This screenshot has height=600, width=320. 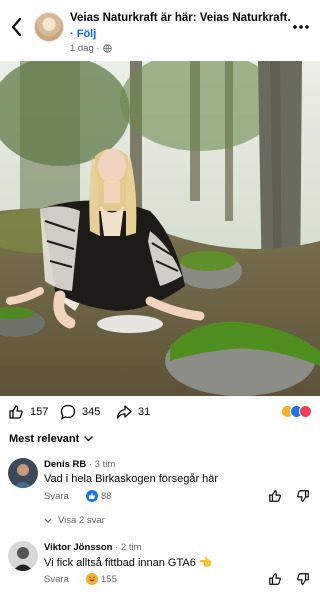 I want to click on follow-button: · Följ, so click(x=83, y=34).